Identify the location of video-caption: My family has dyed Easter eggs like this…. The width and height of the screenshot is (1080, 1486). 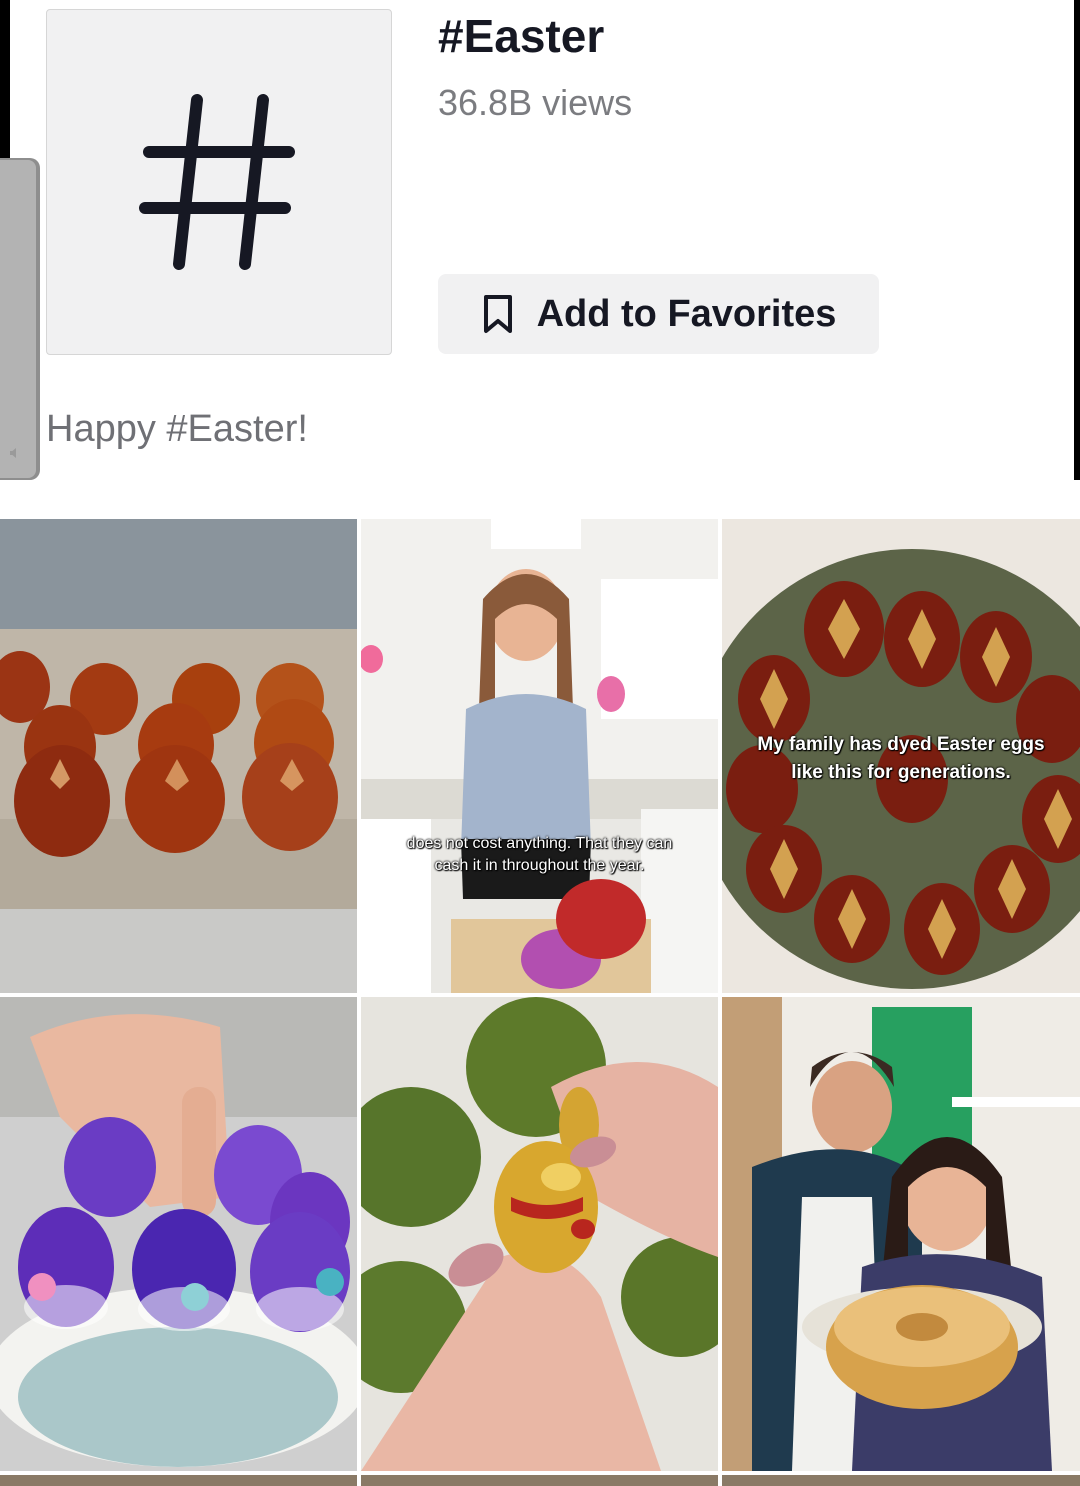
(901, 758).